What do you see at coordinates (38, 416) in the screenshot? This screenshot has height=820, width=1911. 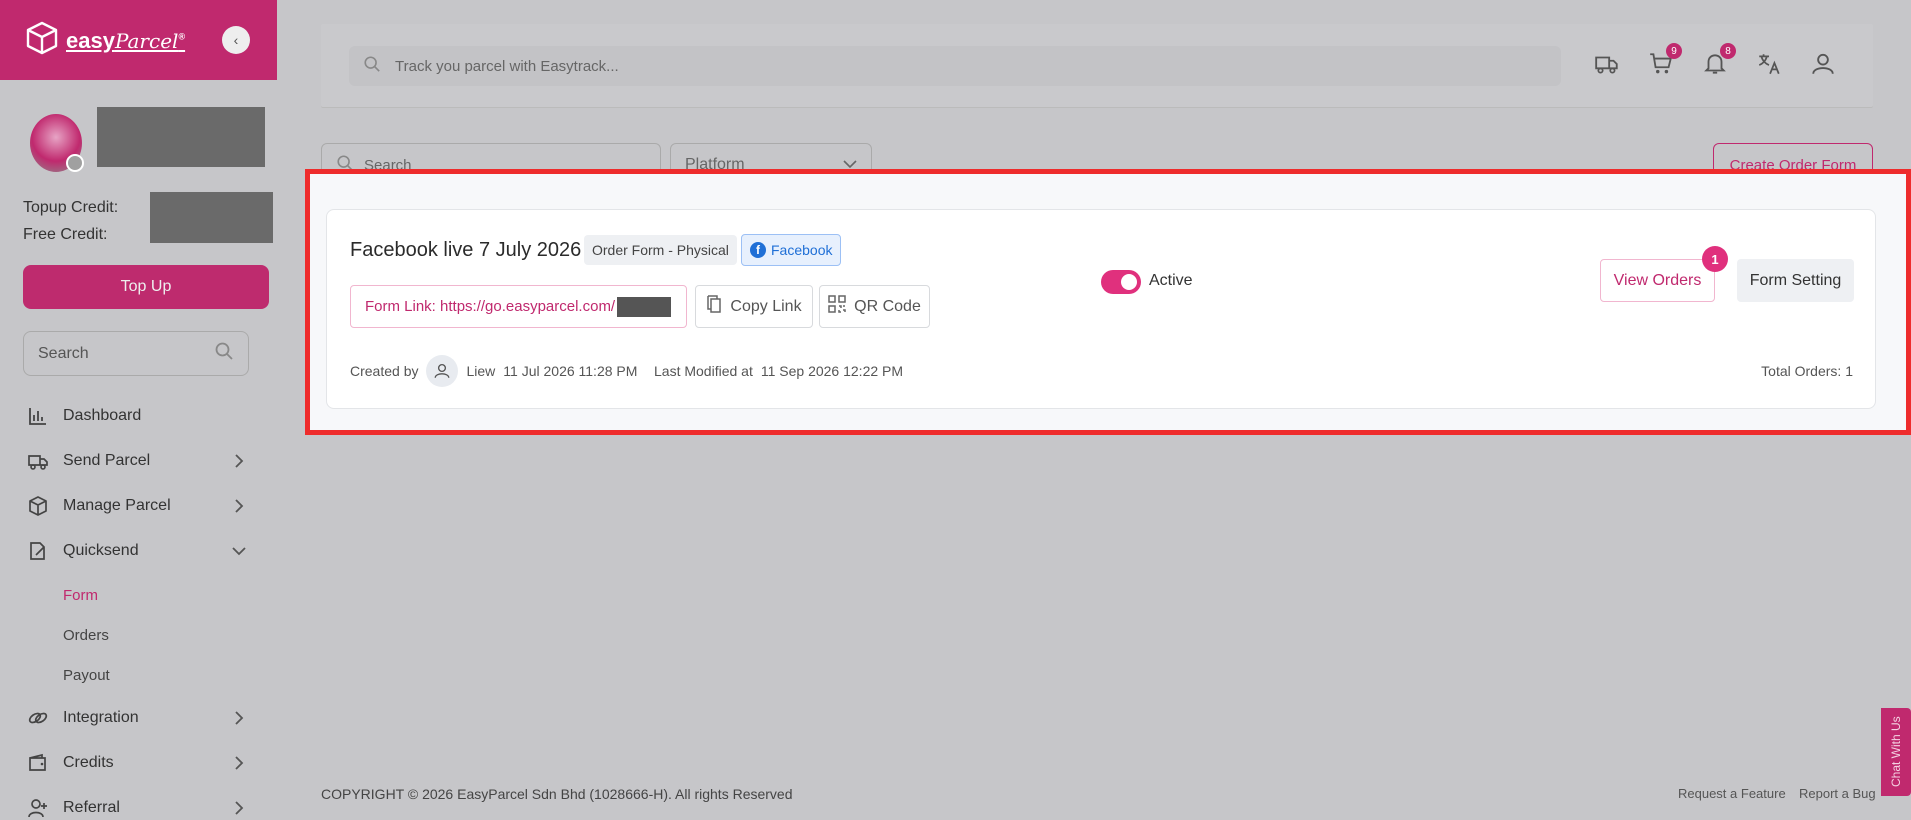 I see `chart-icon` at bounding box center [38, 416].